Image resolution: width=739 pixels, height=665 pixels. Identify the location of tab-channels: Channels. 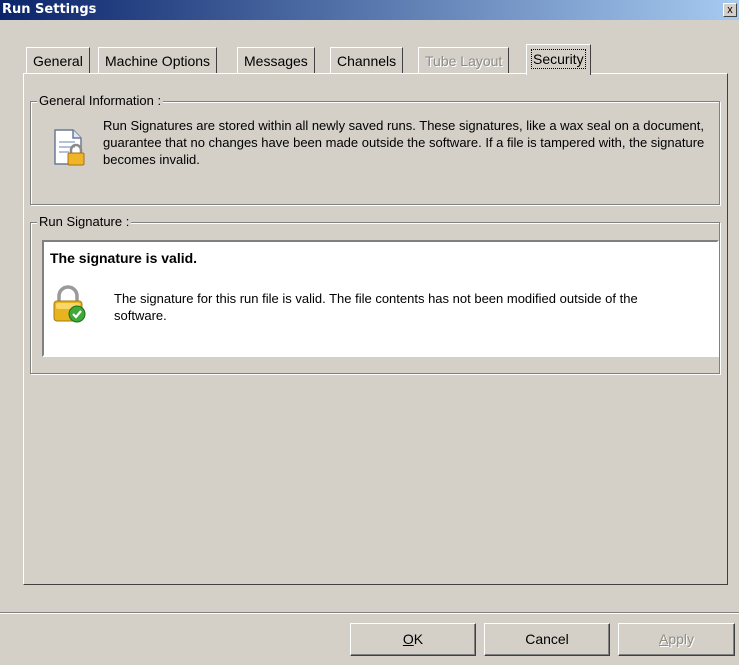
(367, 60).